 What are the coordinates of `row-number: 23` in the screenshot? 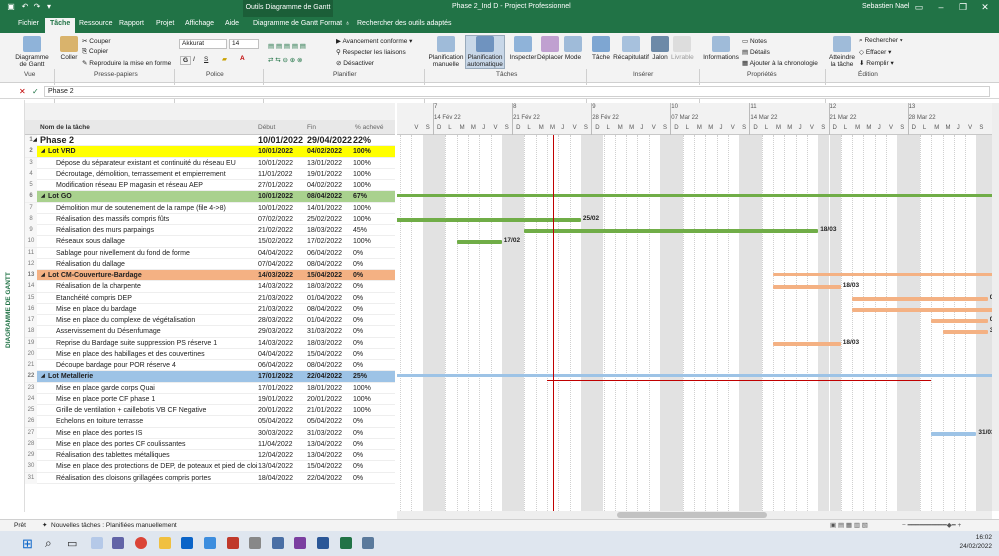 It's located at (31, 388).